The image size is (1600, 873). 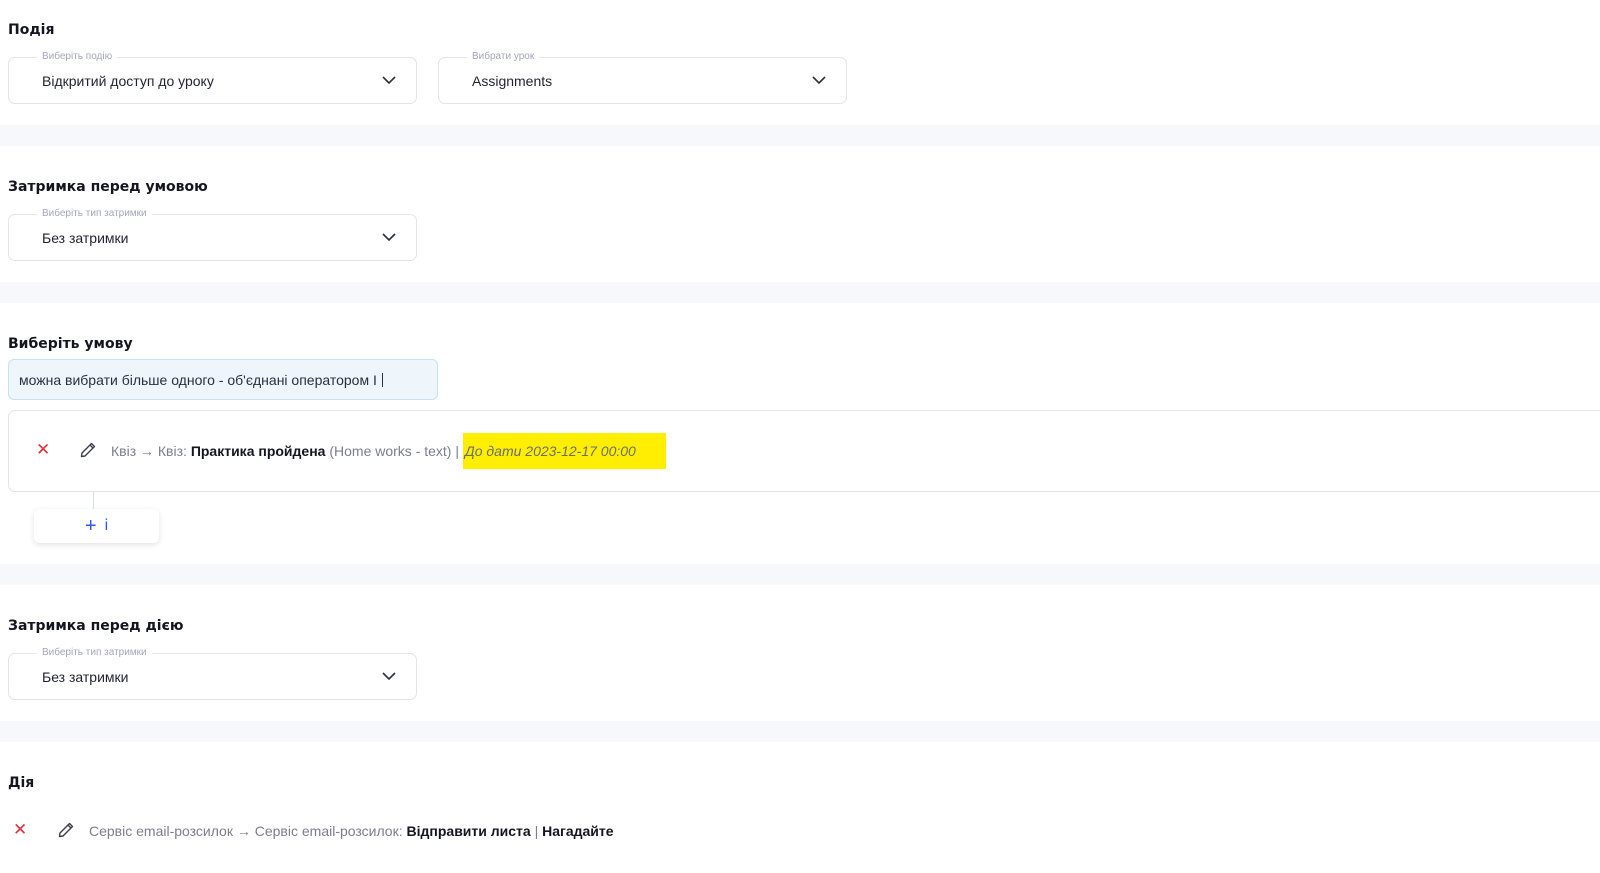 I want to click on event-select-value: Відкритий доступ до уроку, so click(x=128, y=81).